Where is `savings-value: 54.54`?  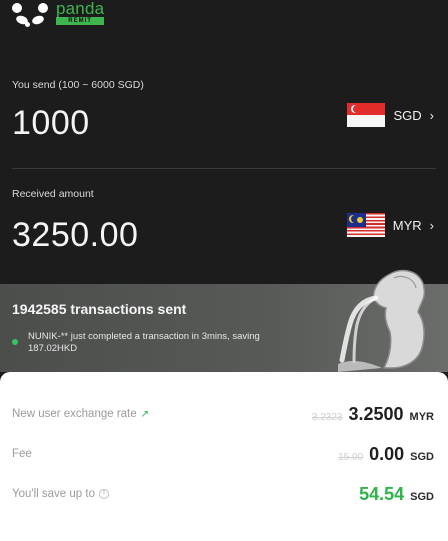 savings-value: 54.54 is located at coordinates (382, 493).